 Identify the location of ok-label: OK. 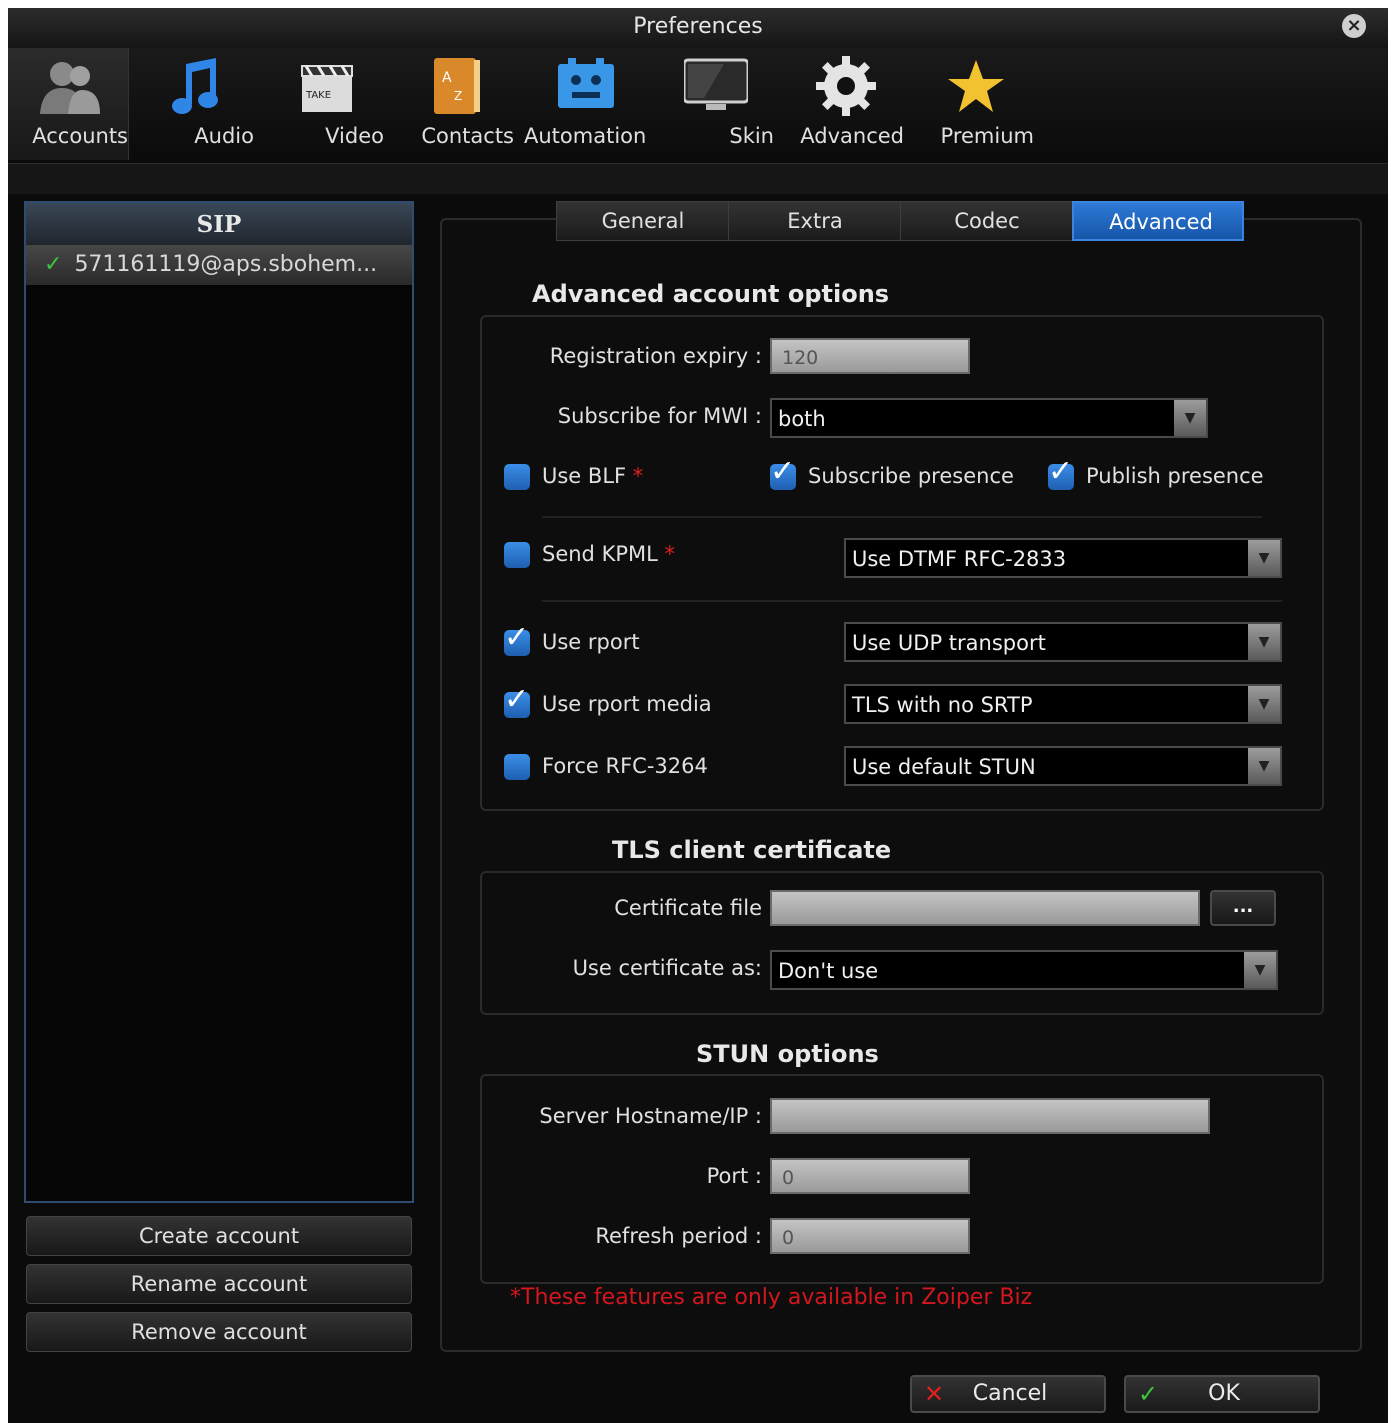
(1224, 1393).